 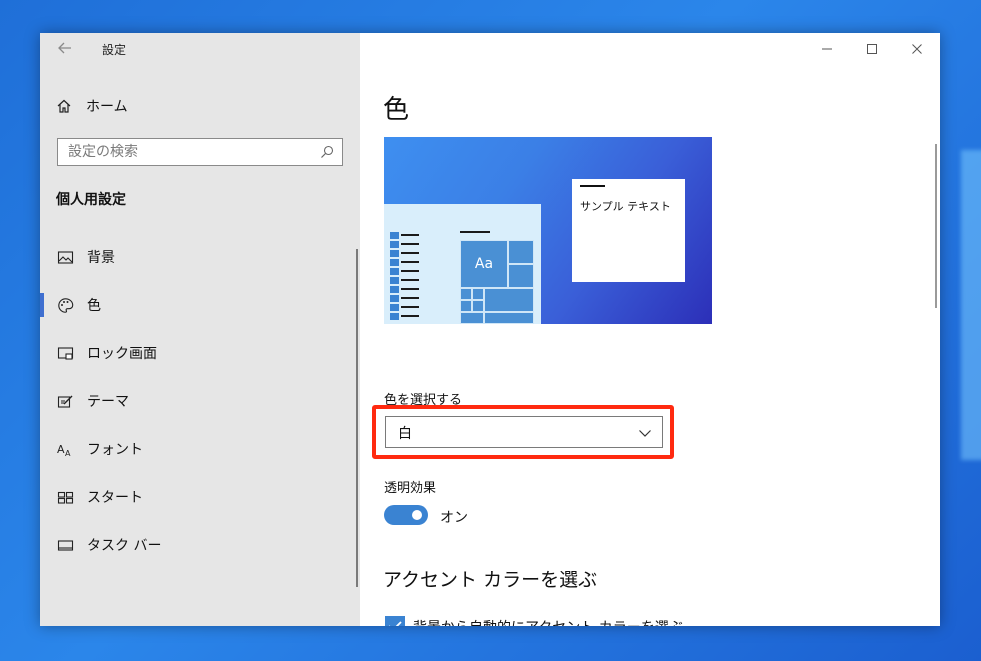 What do you see at coordinates (183, 152) in the screenshot?
I see `search-input` at bounding box center [183, 152].